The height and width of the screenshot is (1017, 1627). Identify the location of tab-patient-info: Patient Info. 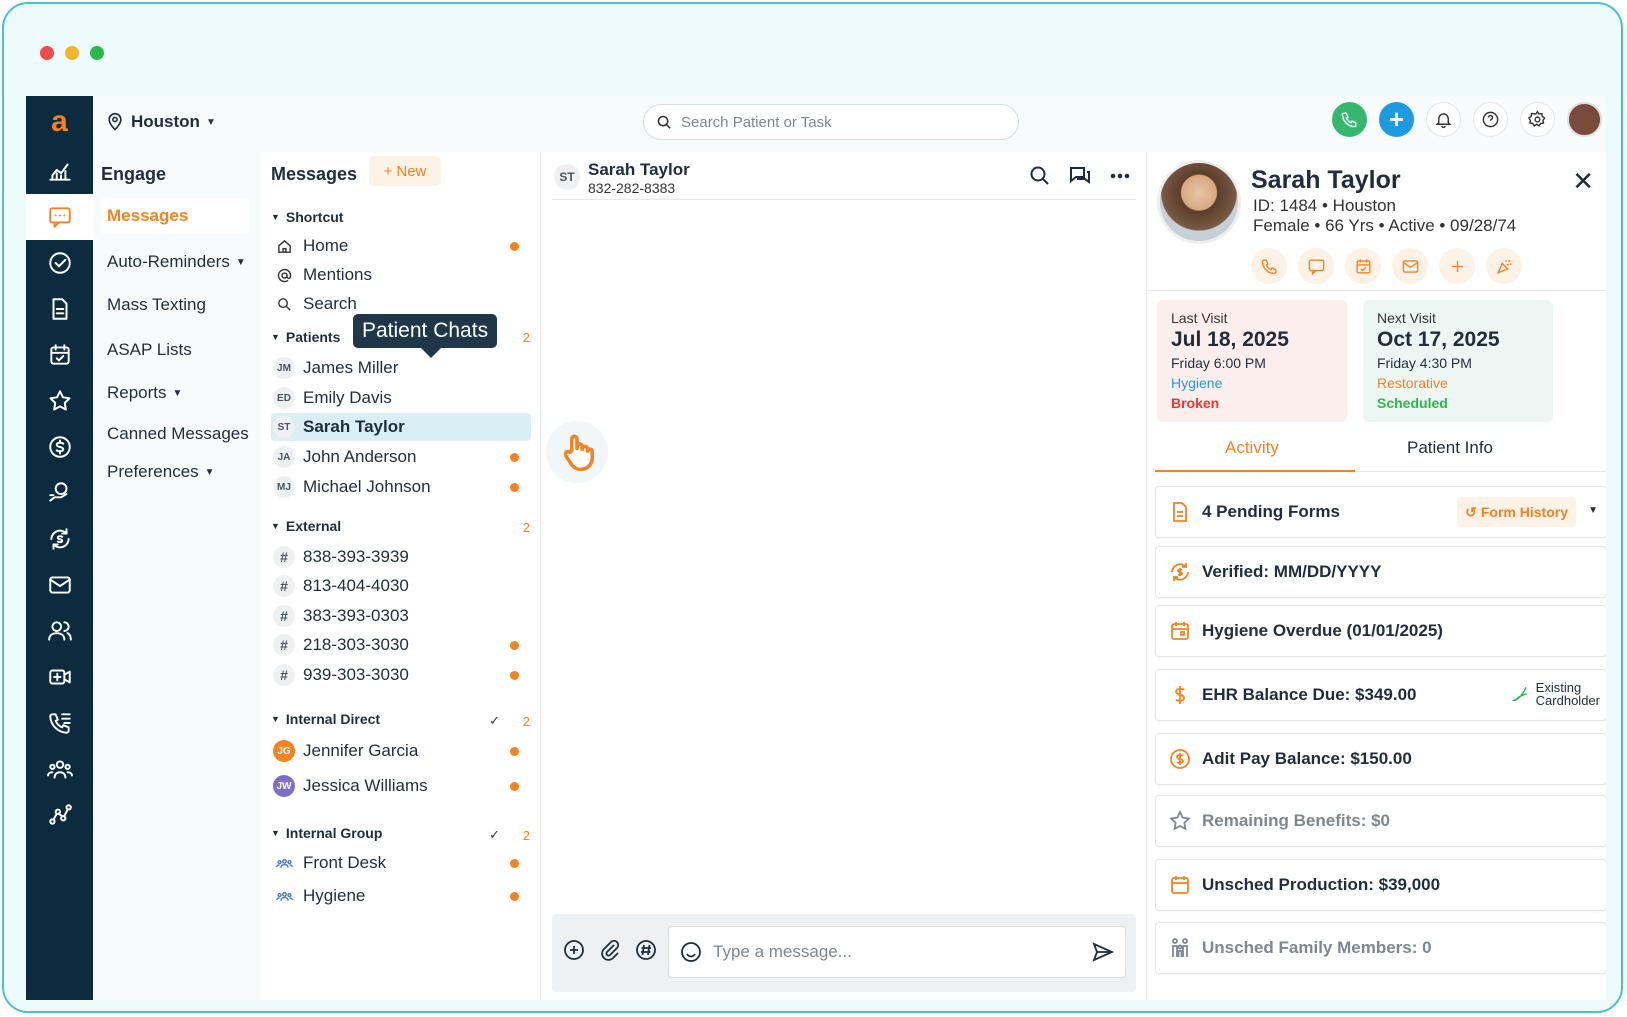
(1450, 448).